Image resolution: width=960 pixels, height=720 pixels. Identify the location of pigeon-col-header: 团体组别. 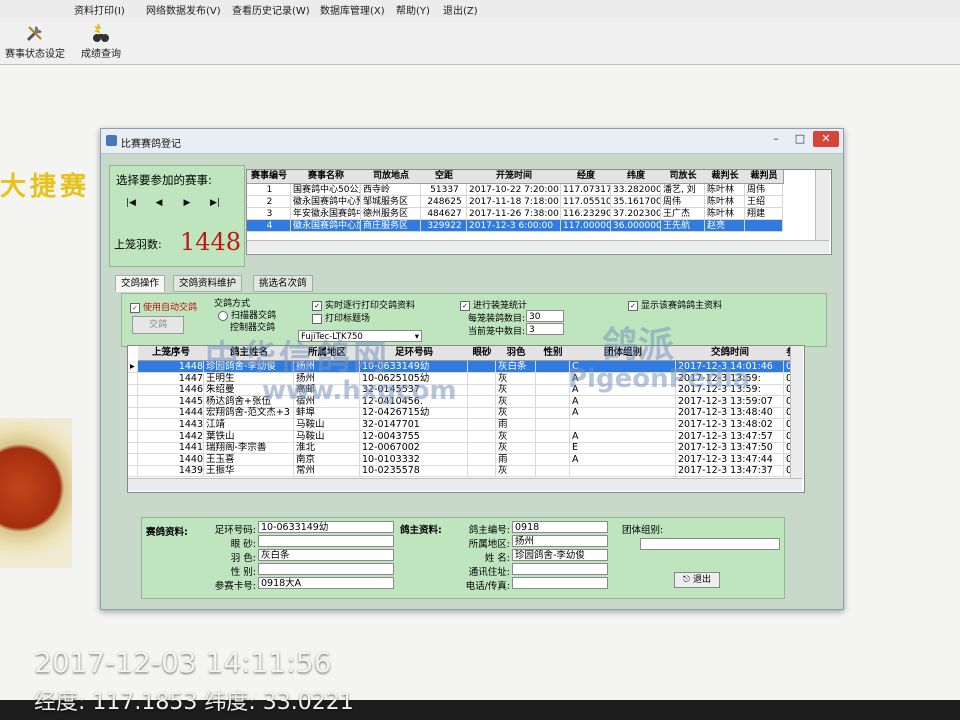
(623, 353).